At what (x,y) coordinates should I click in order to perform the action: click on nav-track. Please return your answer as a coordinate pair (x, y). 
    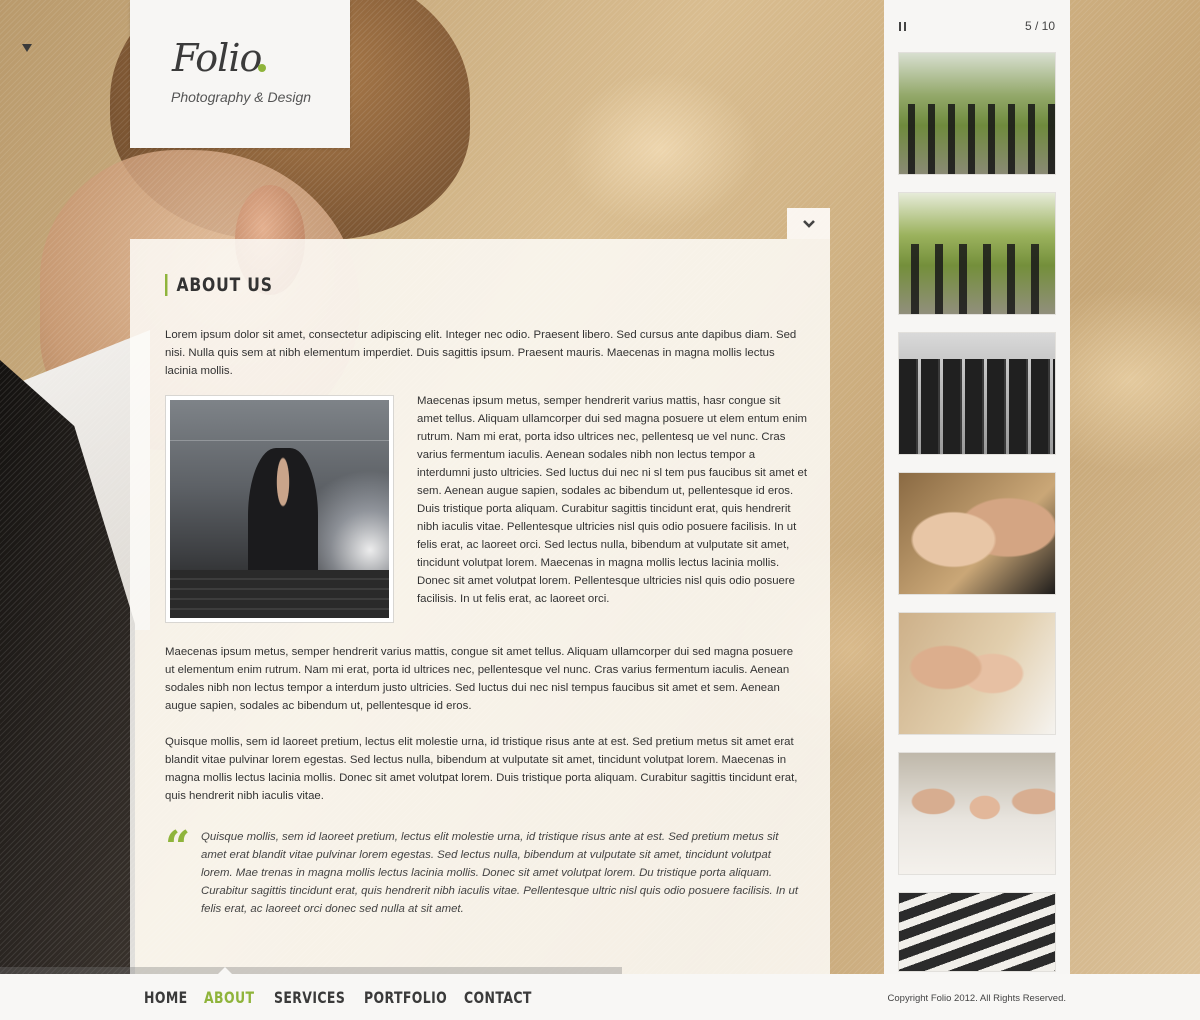
    Looking at the image, I should click on (311, 970).